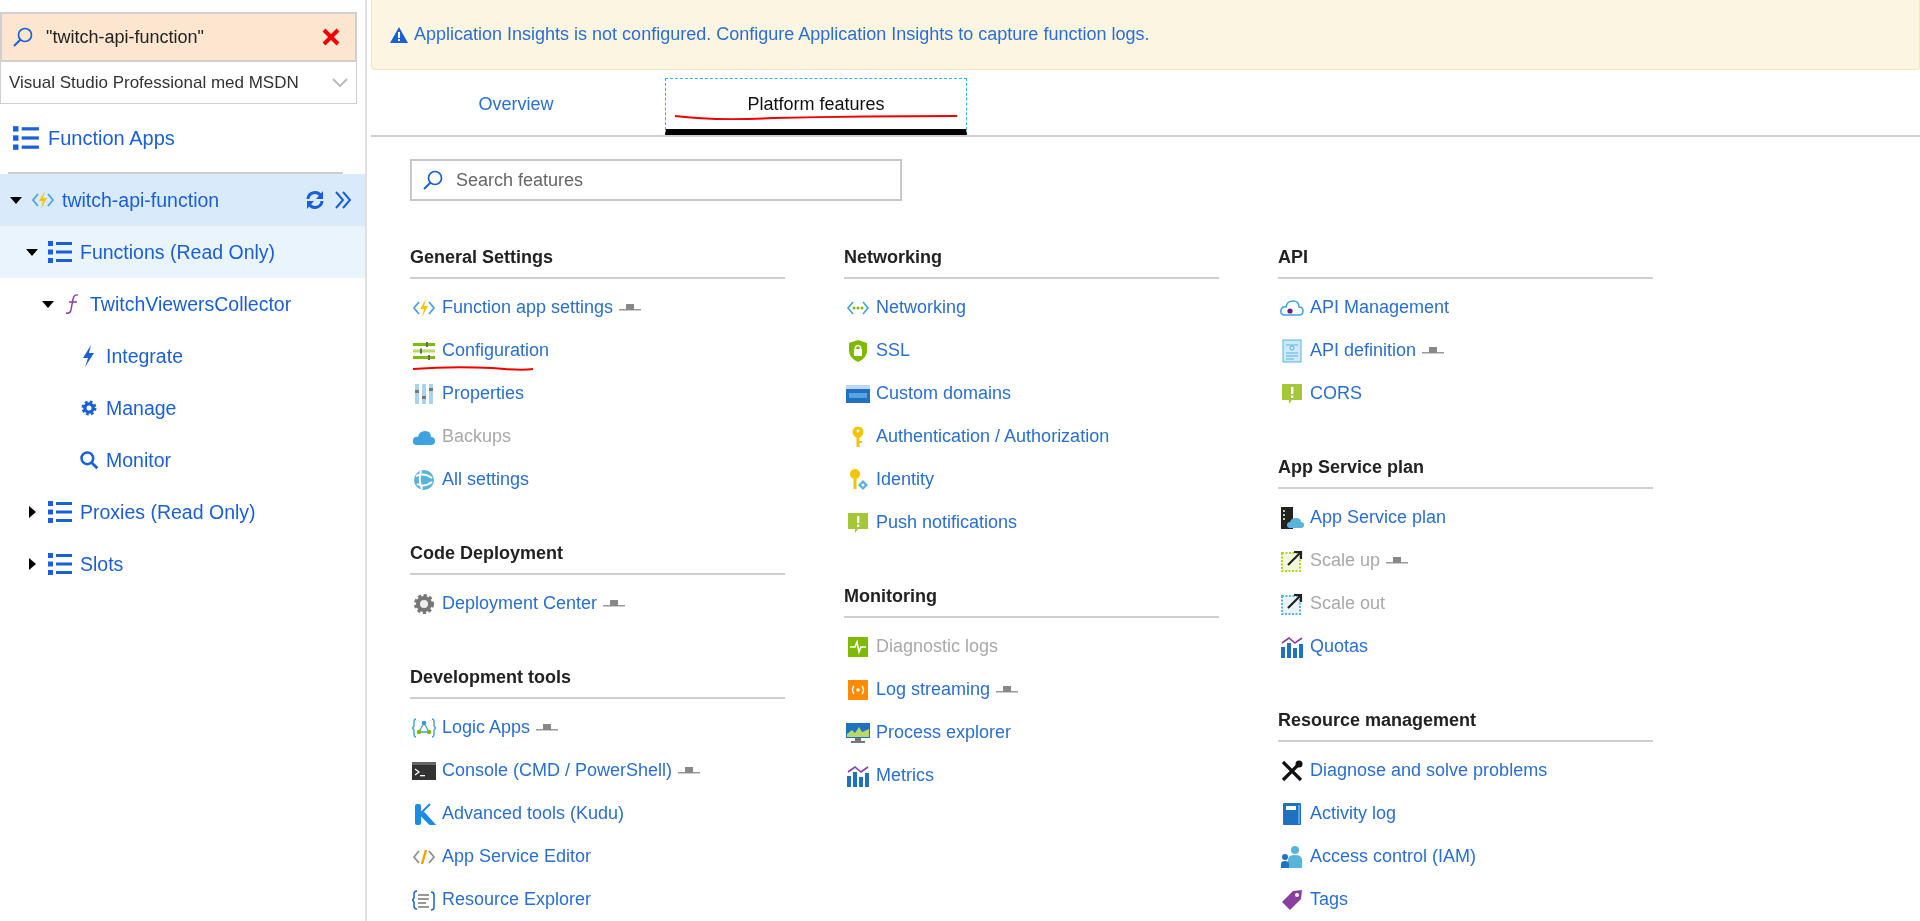  I want to click on subscription-dropdown: Visual Studio Professional med MSDN, so click(178, 83).